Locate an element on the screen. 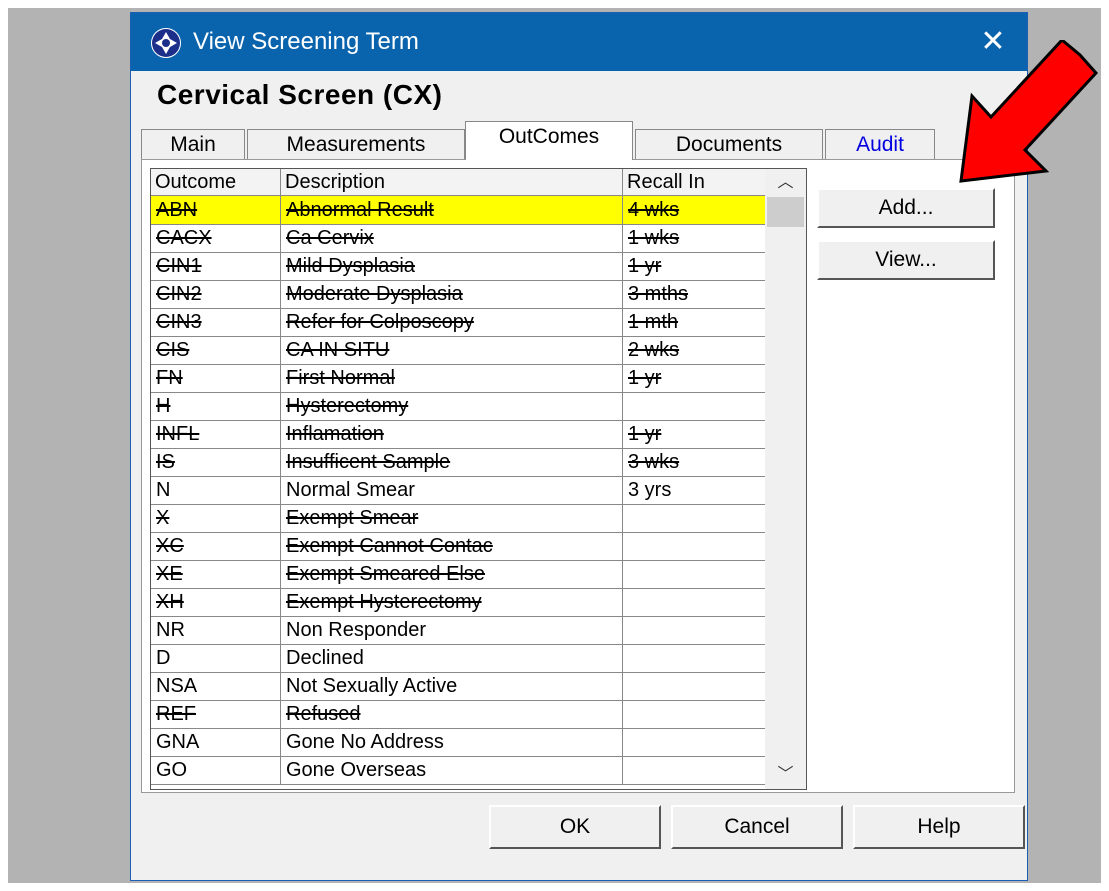 The height and width of the screenshot is (891, 1109). table-row: D Declined is located at coordinates (458, 658).